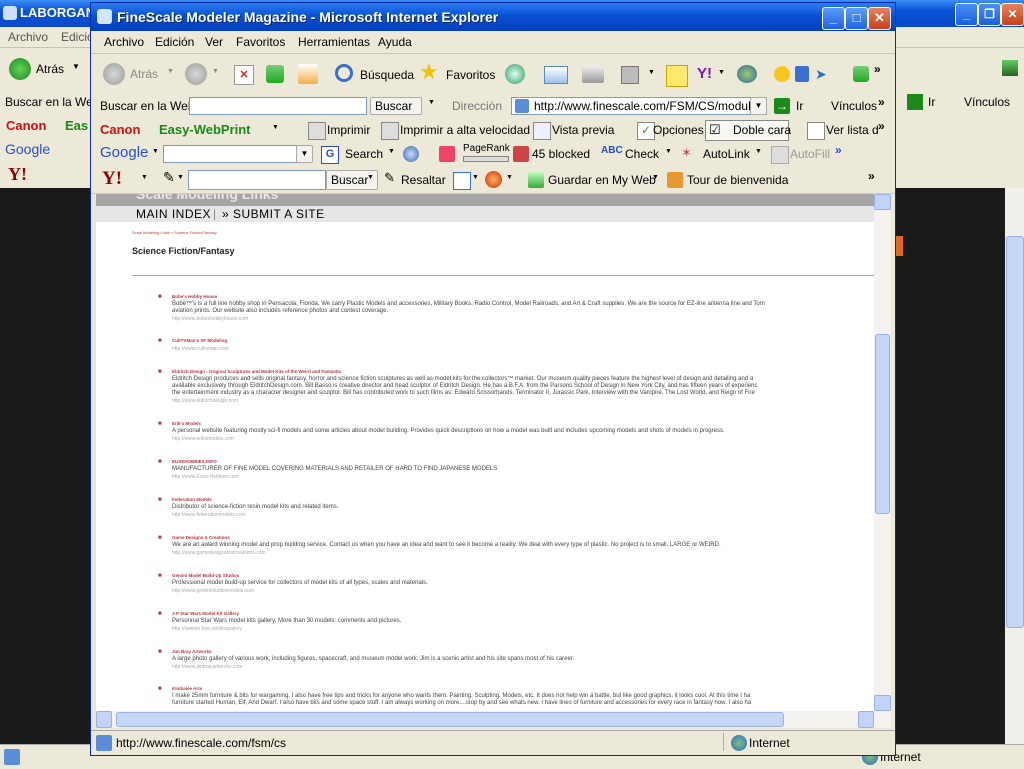 This screenshot has height=769, width=1024. What do you see at coordinates (852, 130) in the screenshot?
I see `list-button: Ver lista d` at bounding box center [852, 130].